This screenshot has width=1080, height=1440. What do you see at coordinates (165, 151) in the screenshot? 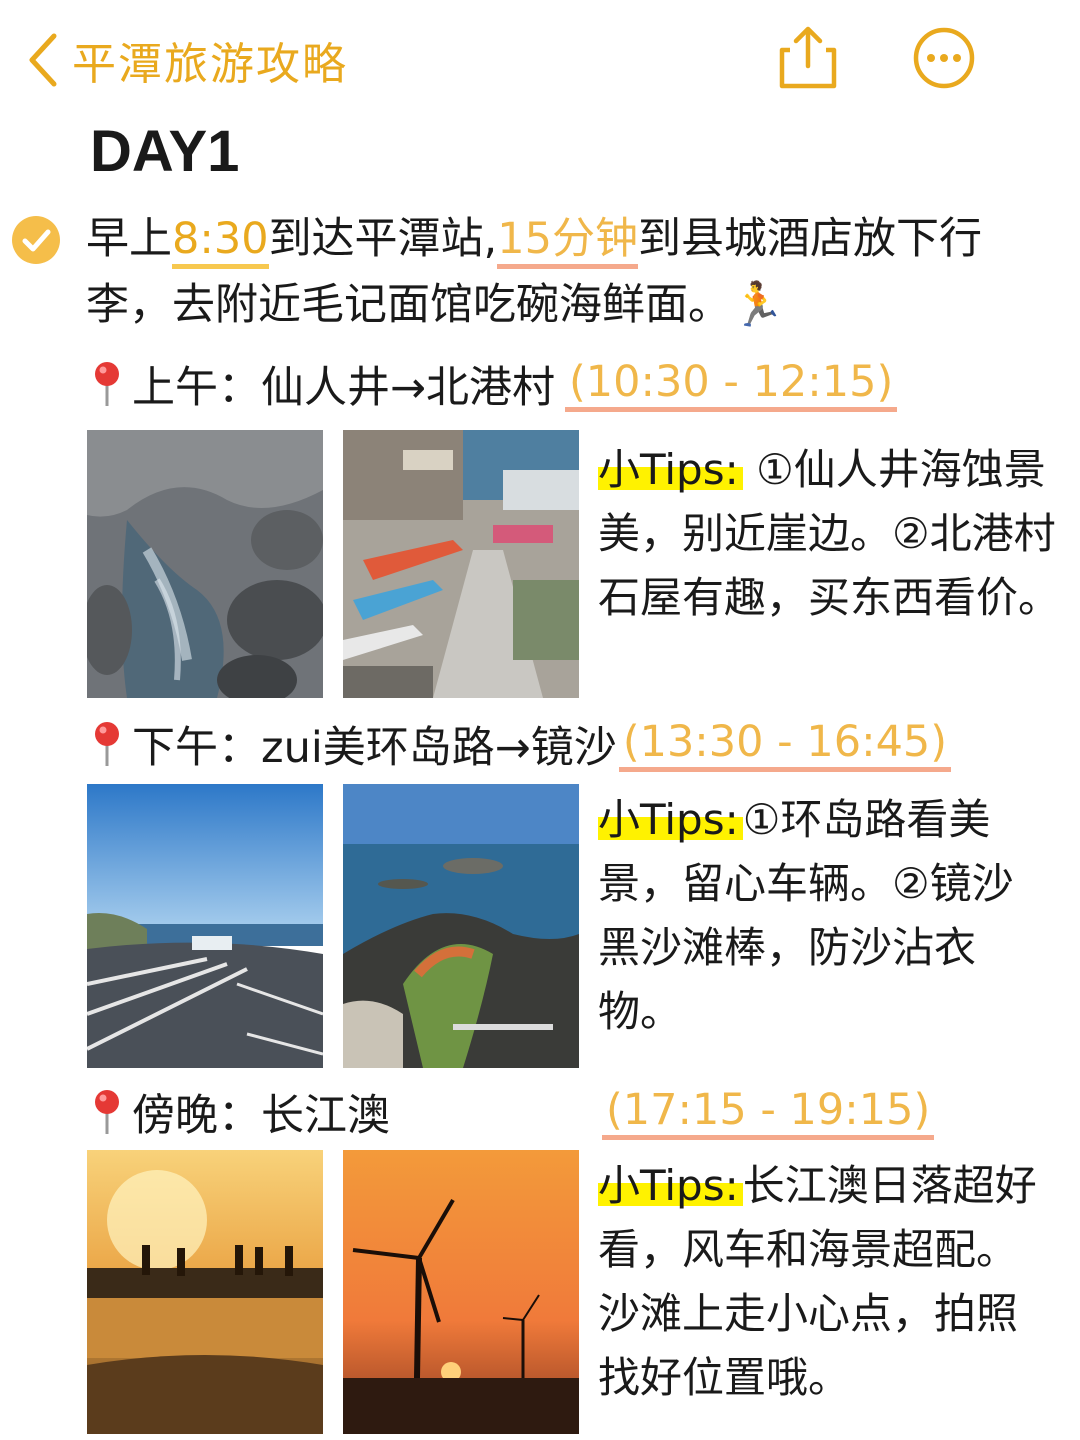
I see `day-title: DAY1` at bounding box center [165, 151].